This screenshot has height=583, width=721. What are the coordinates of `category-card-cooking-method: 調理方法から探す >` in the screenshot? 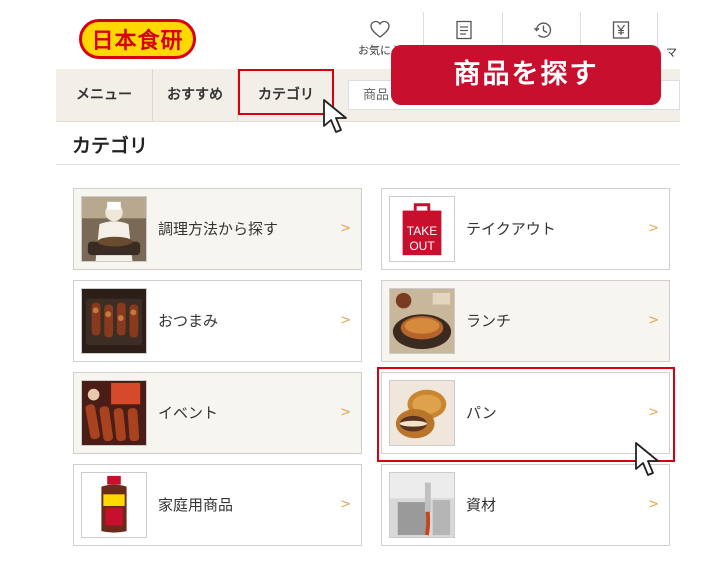 It's located at (217, 229).